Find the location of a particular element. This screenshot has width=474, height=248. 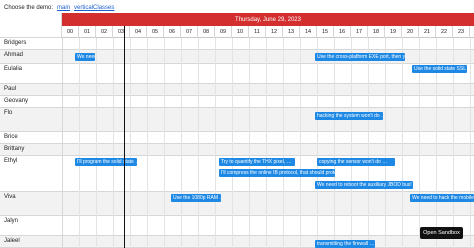

date-header: Thursday, June 29, 2023 is located at coordinates (268, 19).